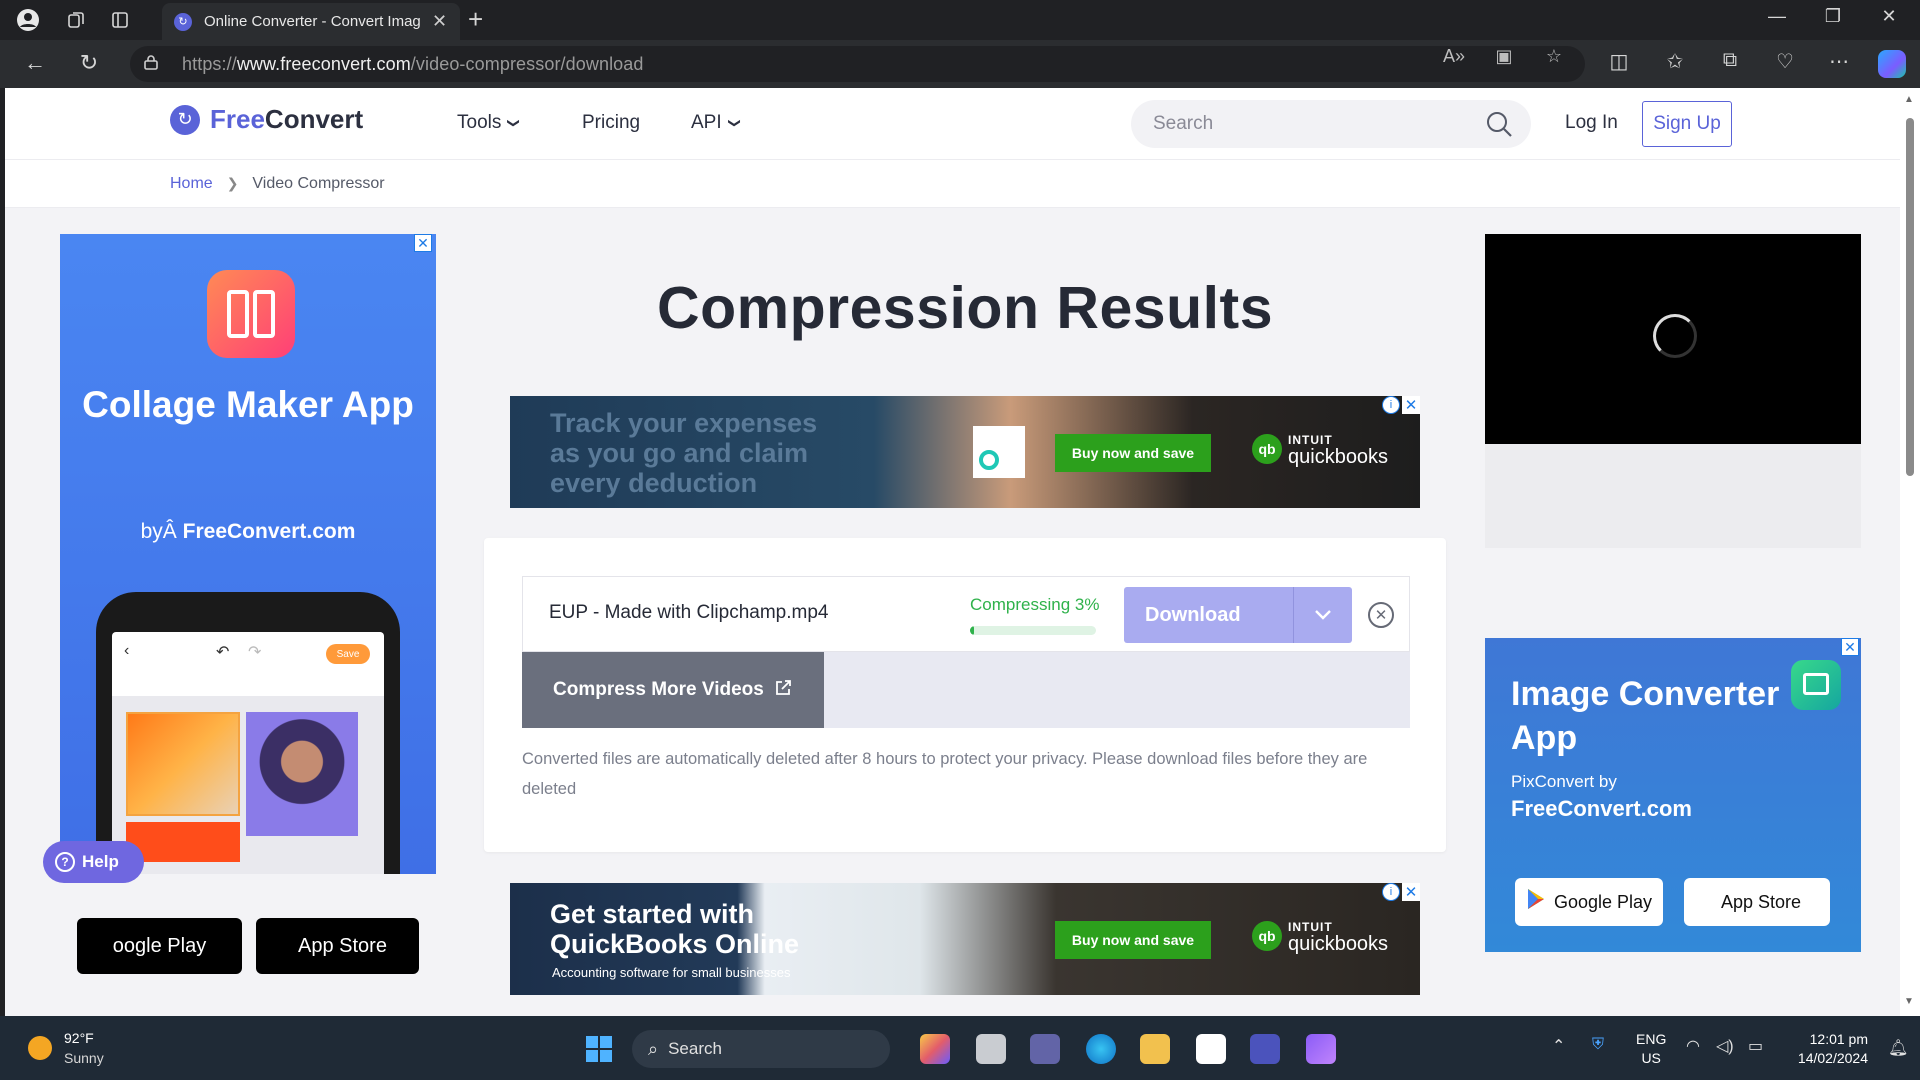  What do you see at coordinates (1785, 61) in the screenshot?
I see `browser-essentials-icon: ♡` at bounding box center [1785, 61].